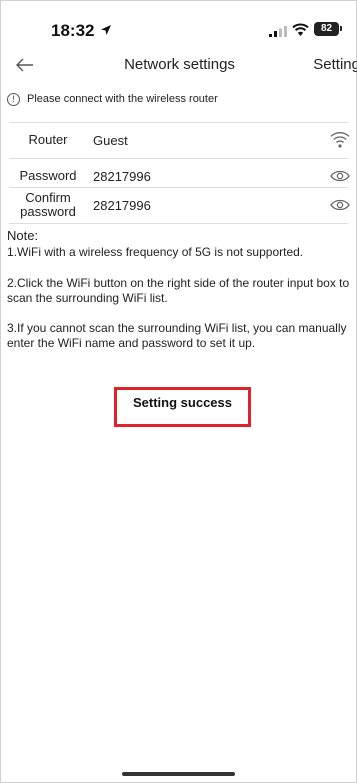  Describe the element at coordinates (122, 176) in the screenshot. I see `password-input: 28217996` at that location.